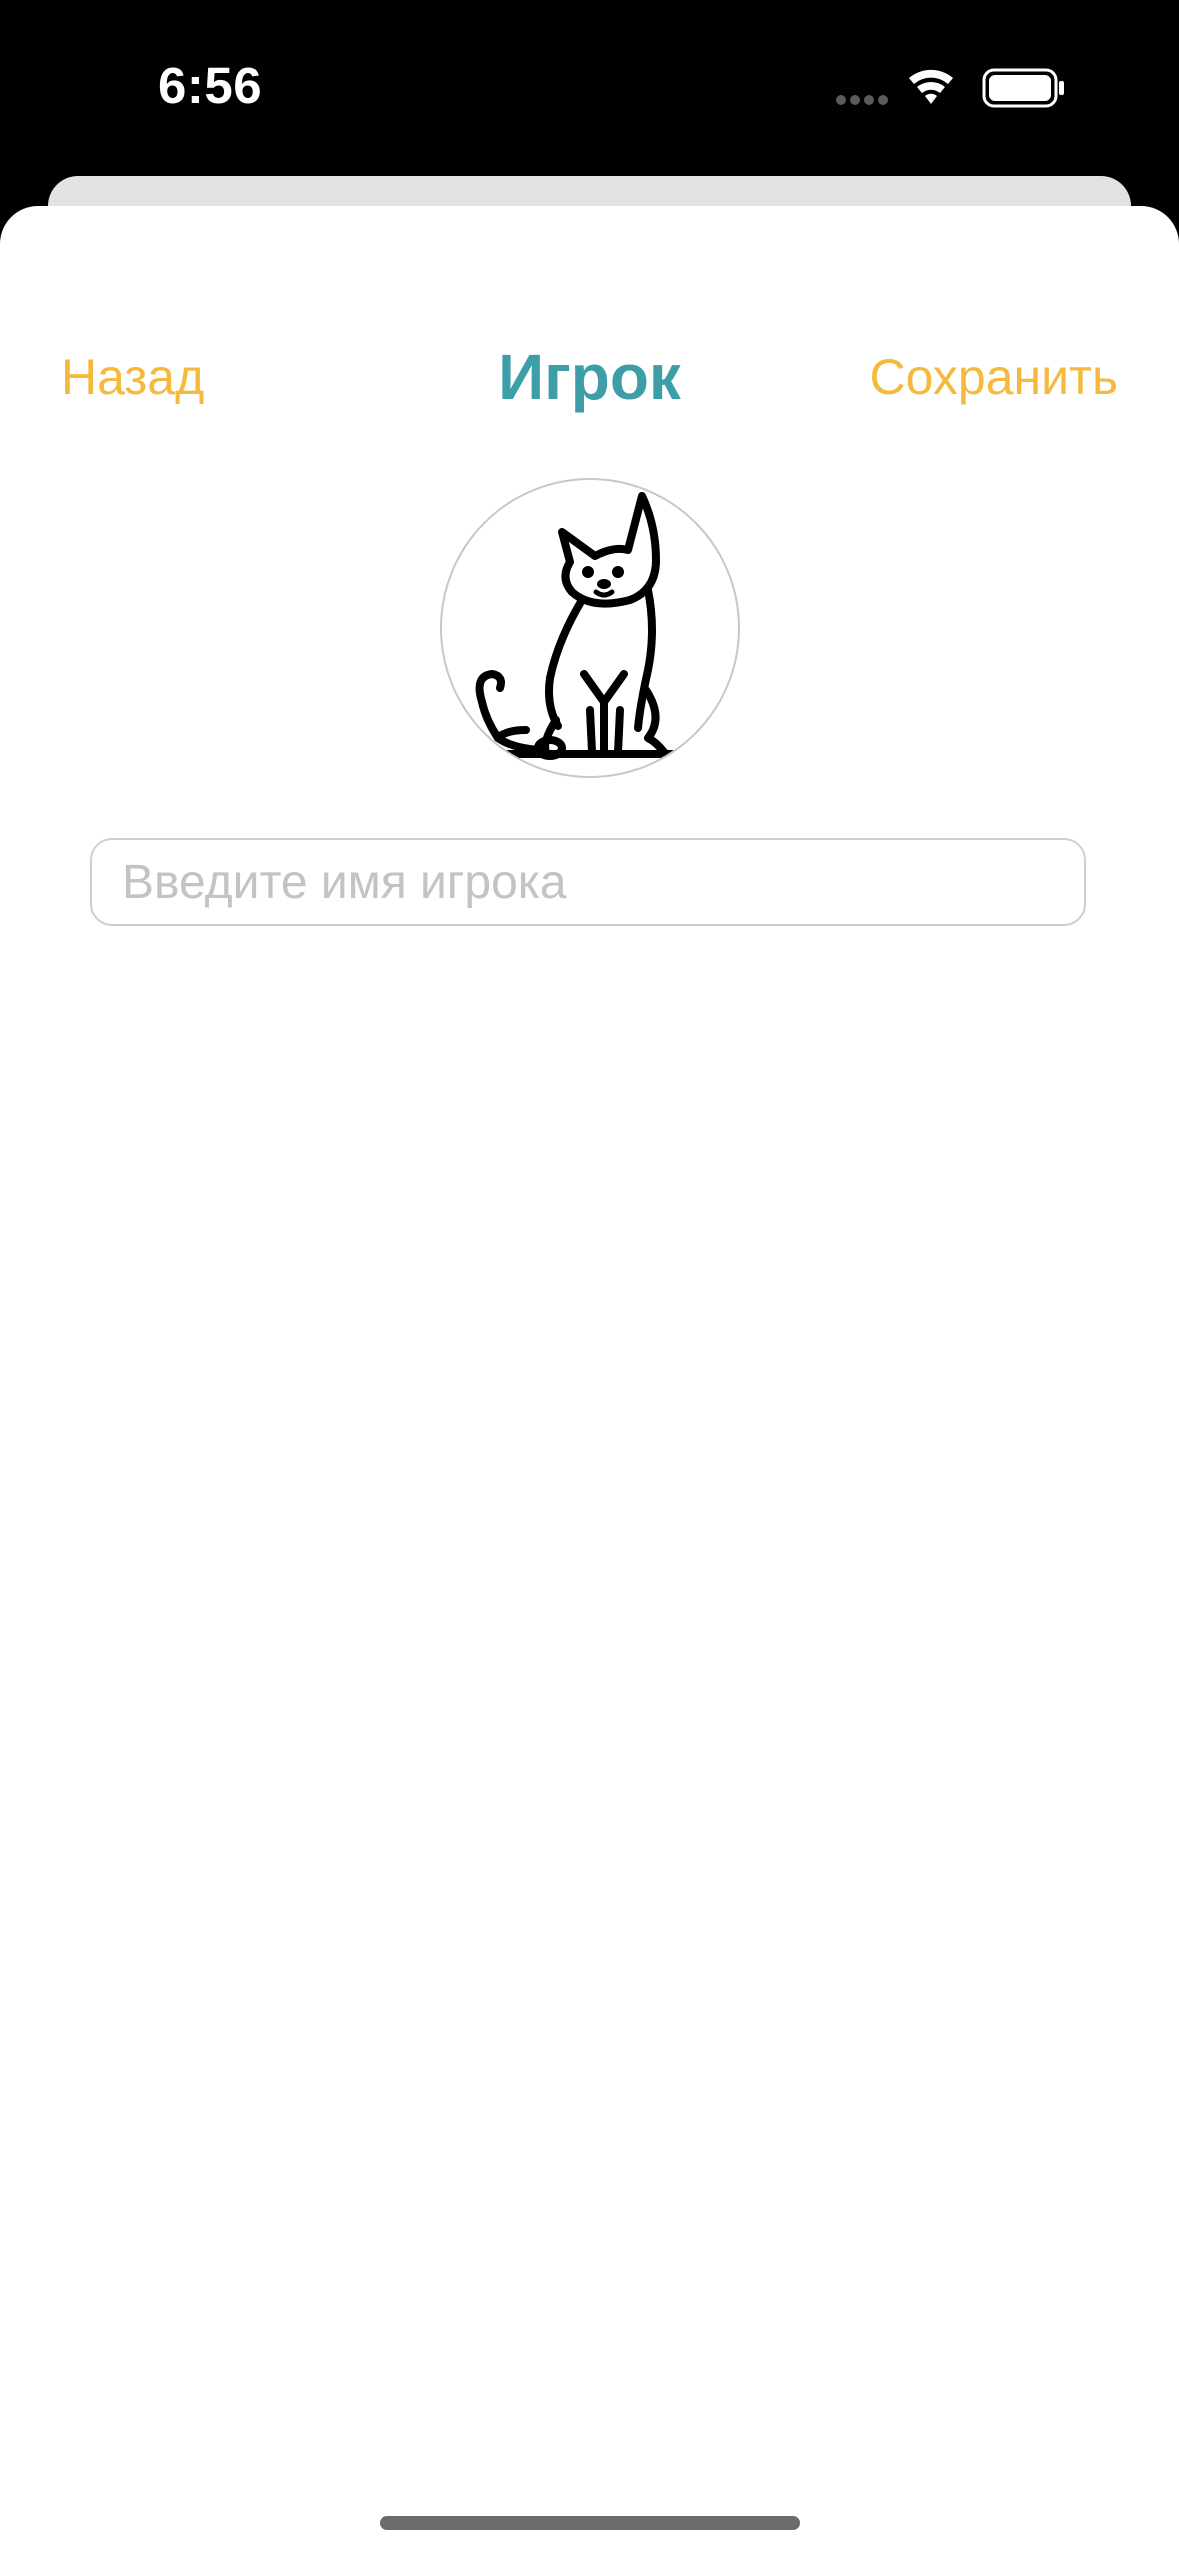  I want to click on cat-icon, so click(578, 626).